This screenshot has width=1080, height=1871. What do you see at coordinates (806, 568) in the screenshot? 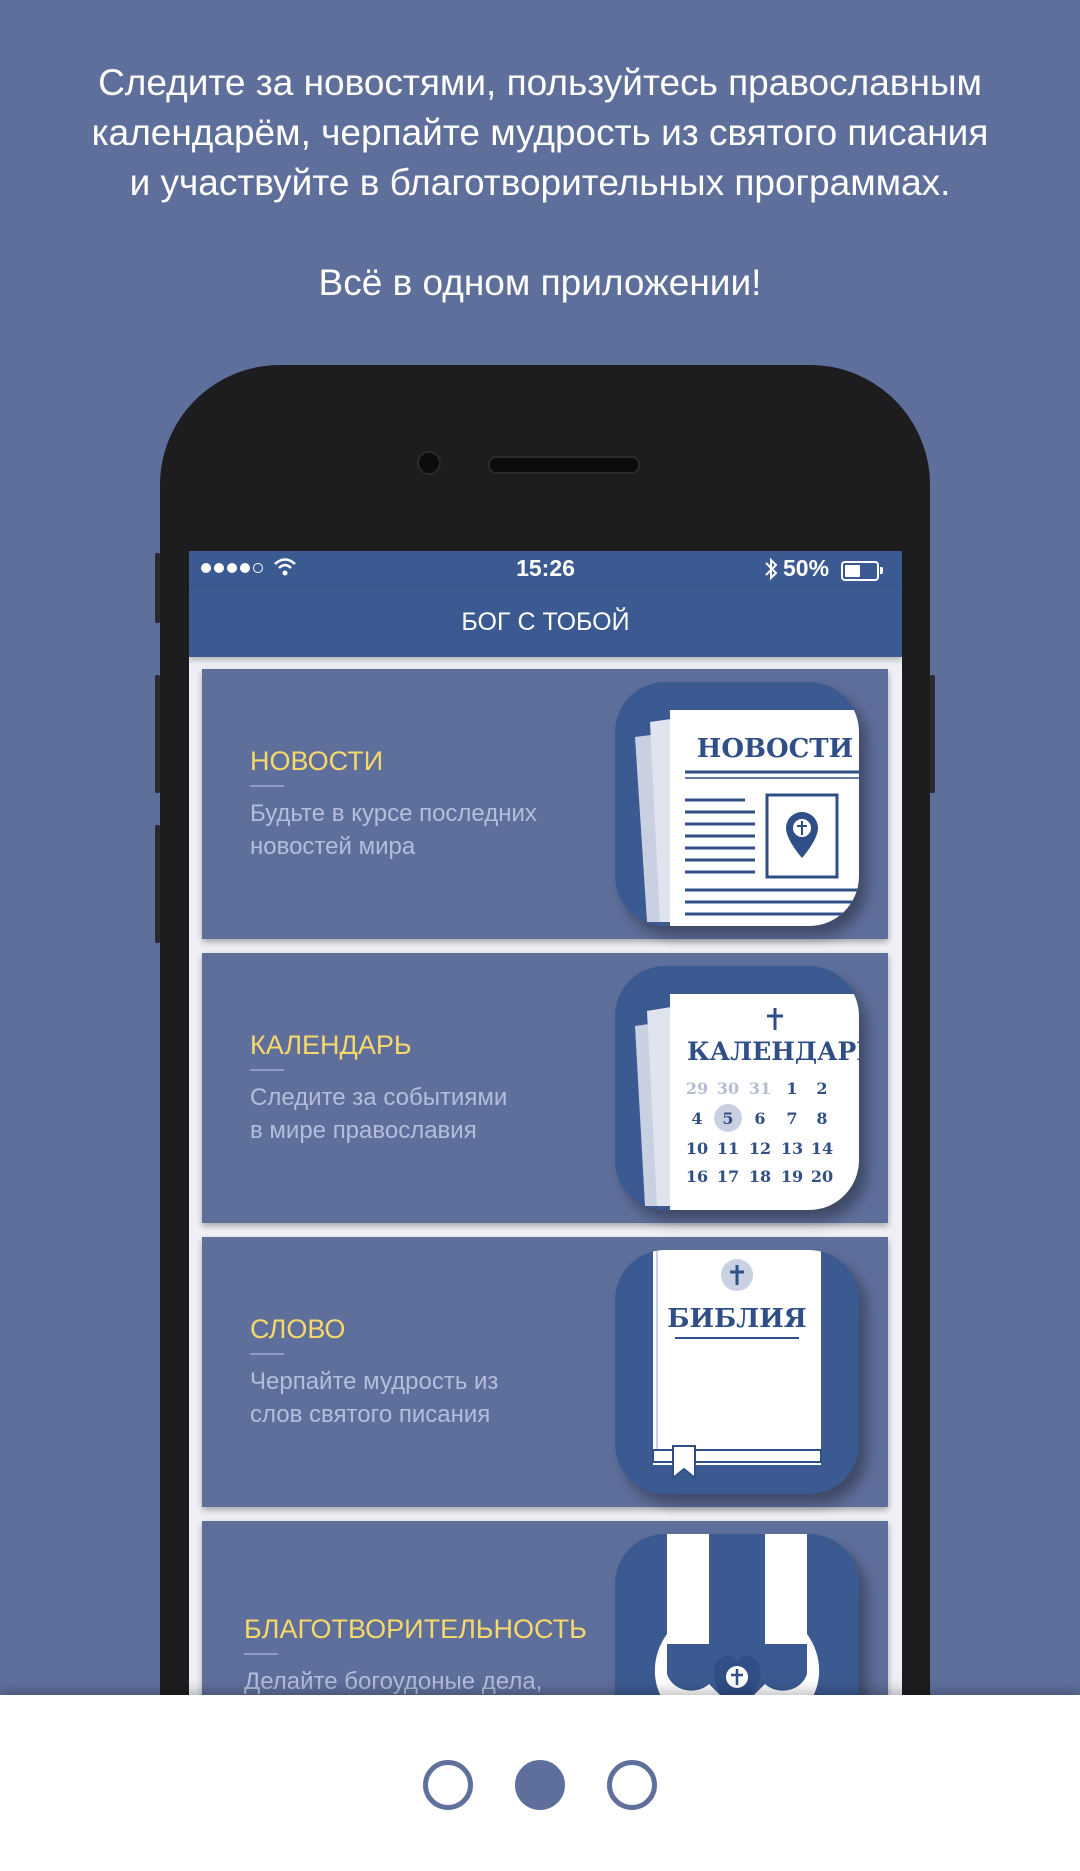
I see `battery-percent: 50%` at bounding box center [806, 568].